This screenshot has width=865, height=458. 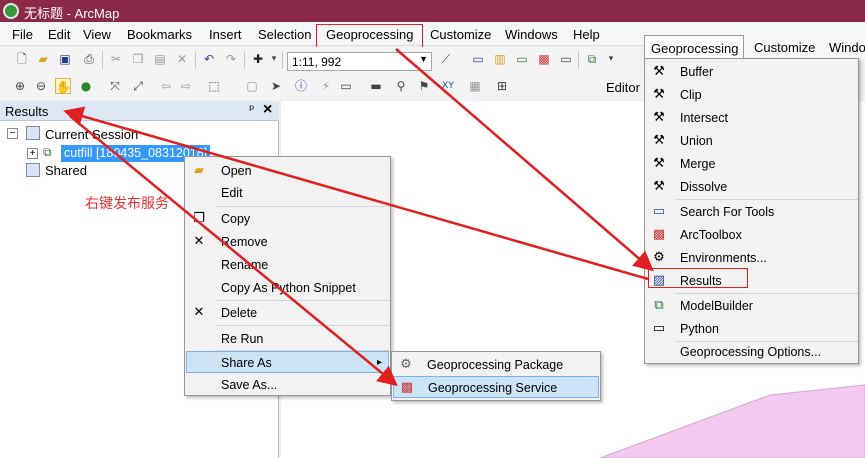 I want to click on copy-icon: ❐, so click(x=199, y=218).